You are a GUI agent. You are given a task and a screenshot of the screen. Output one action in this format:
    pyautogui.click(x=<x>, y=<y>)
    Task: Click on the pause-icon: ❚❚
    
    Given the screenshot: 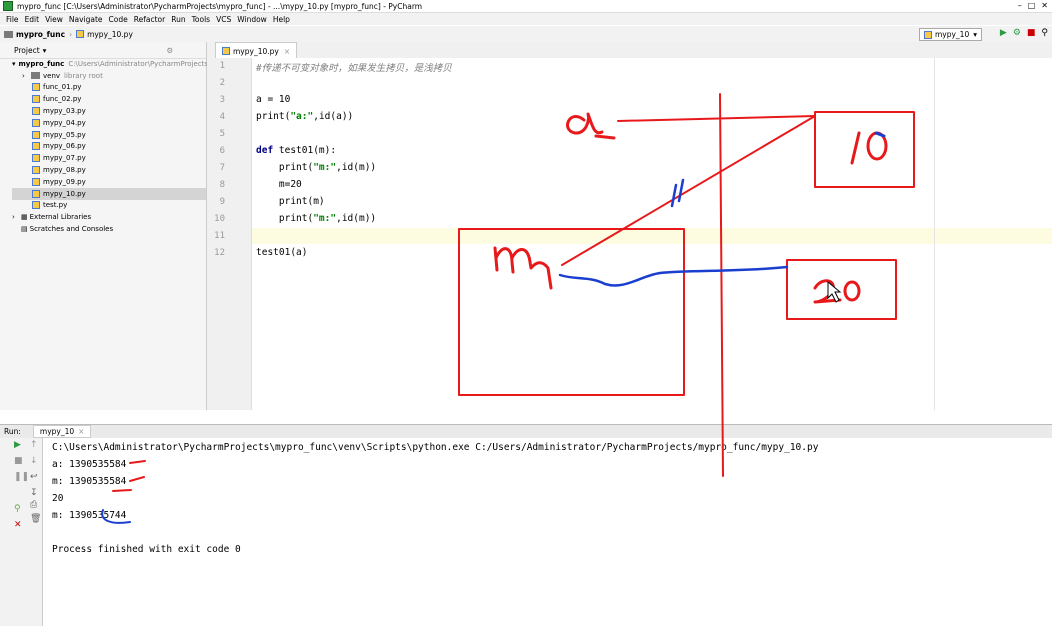 What is the action you would take?
    pyautogui.click(x=21, y=477)
    